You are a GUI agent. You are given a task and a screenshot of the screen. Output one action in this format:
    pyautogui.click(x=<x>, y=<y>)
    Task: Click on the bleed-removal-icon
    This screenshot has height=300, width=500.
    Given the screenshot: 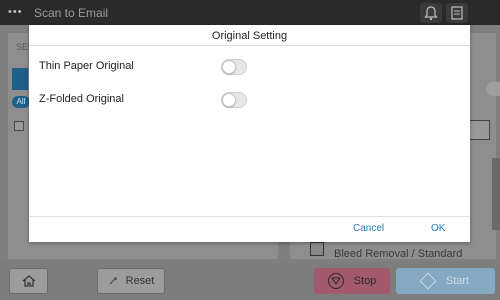 What is the action you would take?
    pyautogui.click(x=317, y=249)
    